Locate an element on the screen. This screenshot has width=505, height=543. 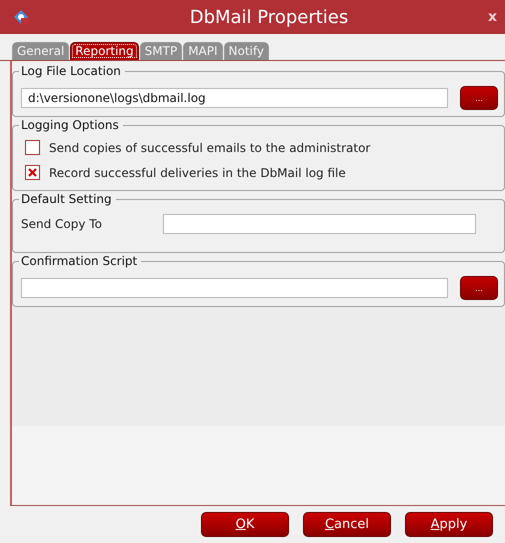
close-button: x is located at coordinates (492, 17).